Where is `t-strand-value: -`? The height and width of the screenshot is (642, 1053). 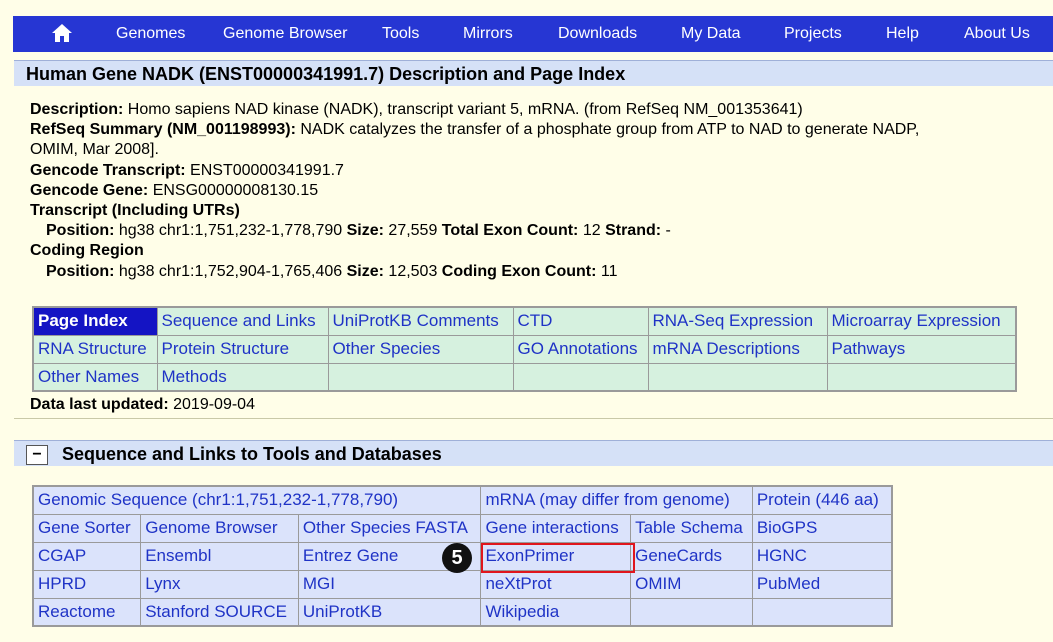
t-strand-value: - is located at coordinates (666, 231).